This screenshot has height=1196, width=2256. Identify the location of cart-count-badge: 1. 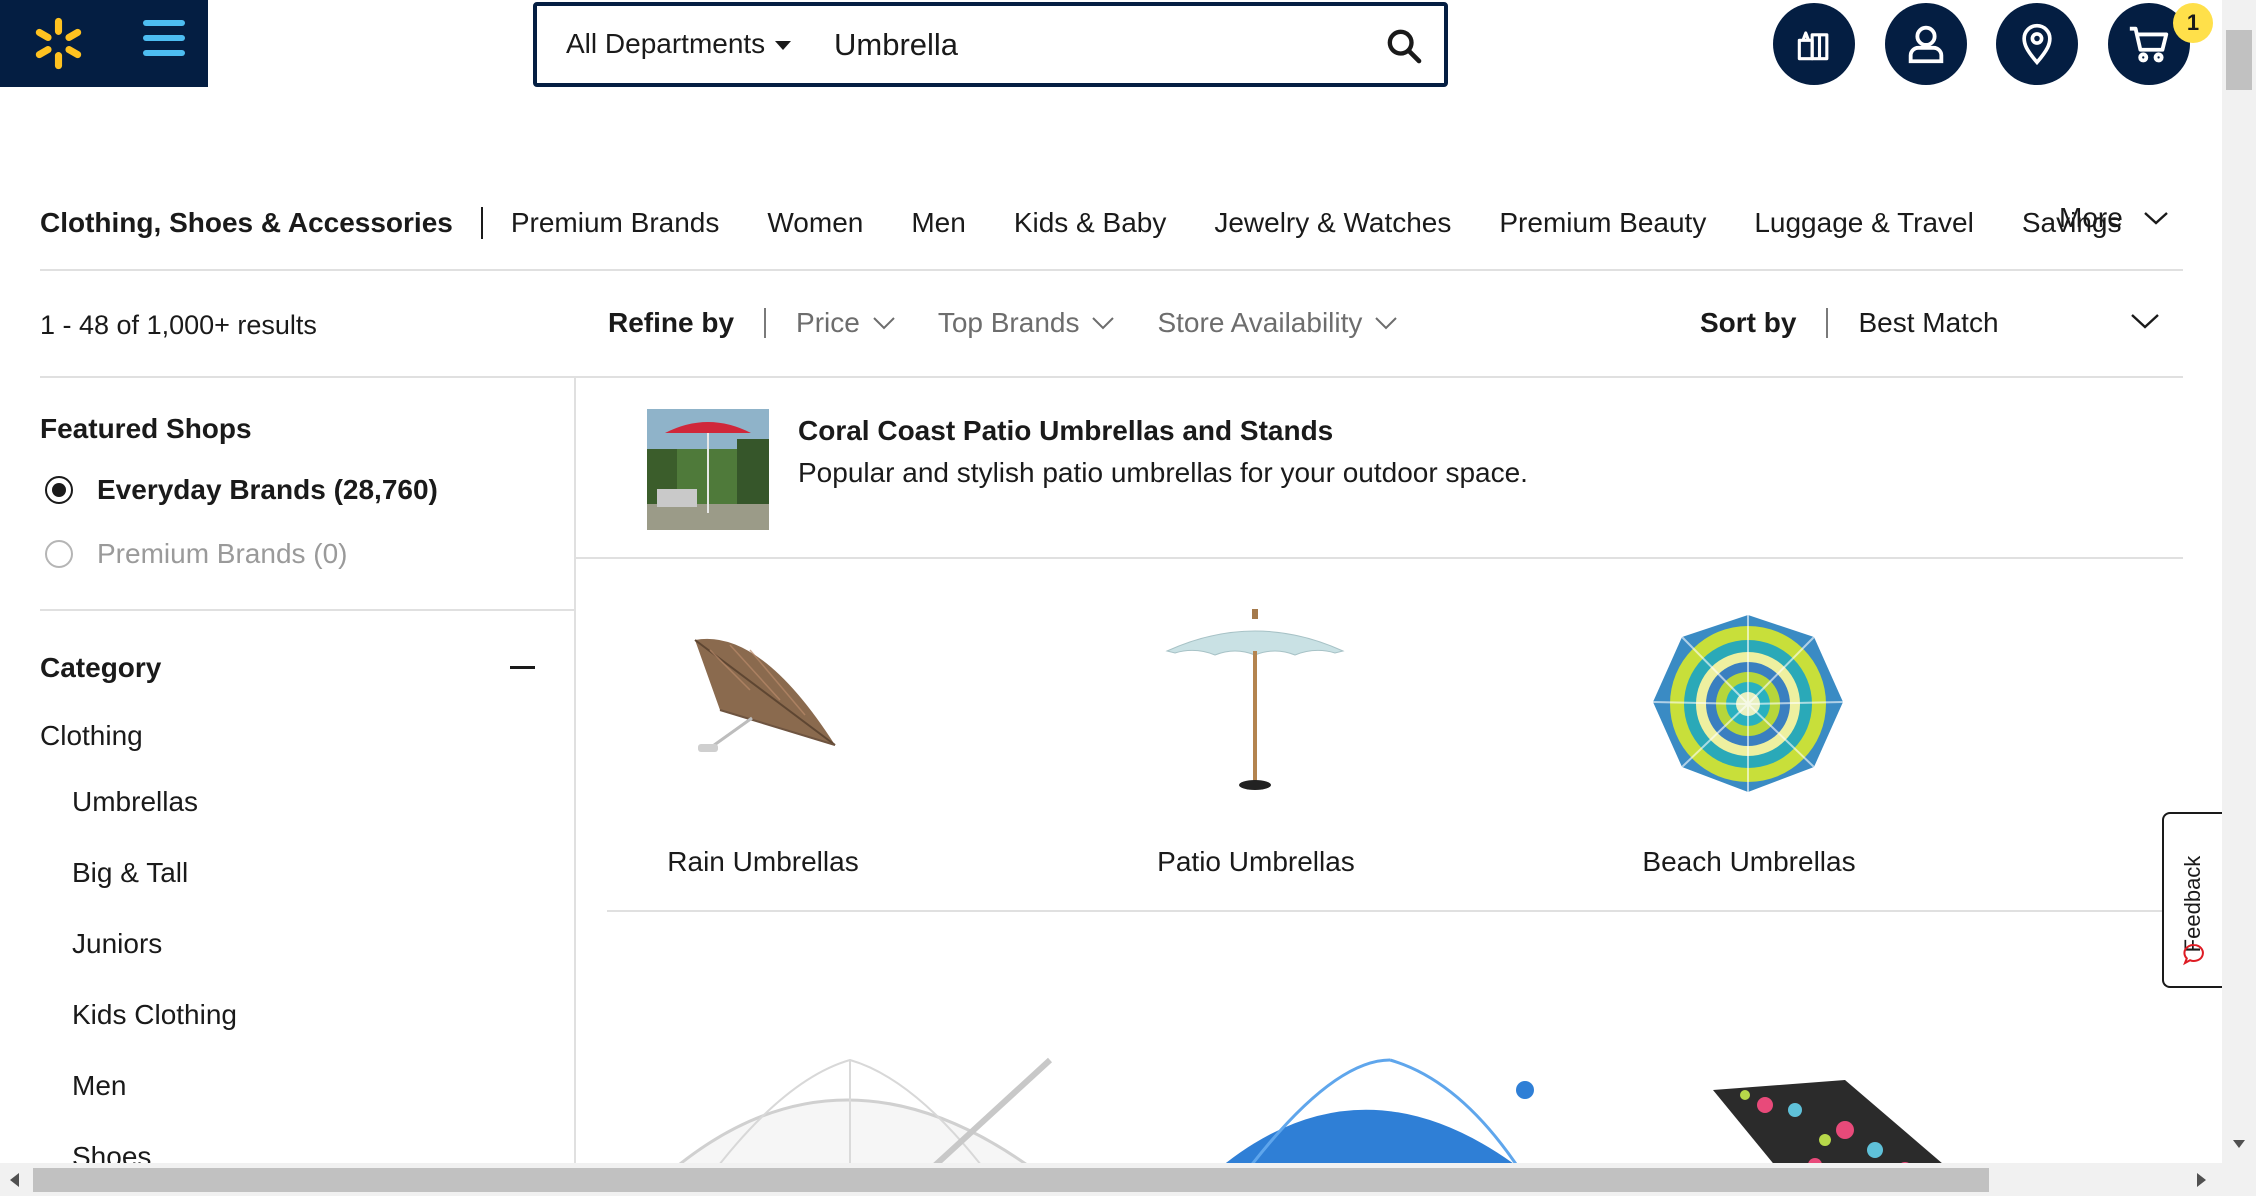
(2193, 23).